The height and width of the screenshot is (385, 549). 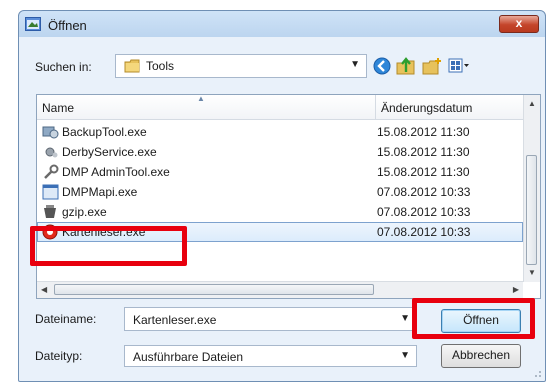 I want to click on close-button: x, so click(x=519, y=24).